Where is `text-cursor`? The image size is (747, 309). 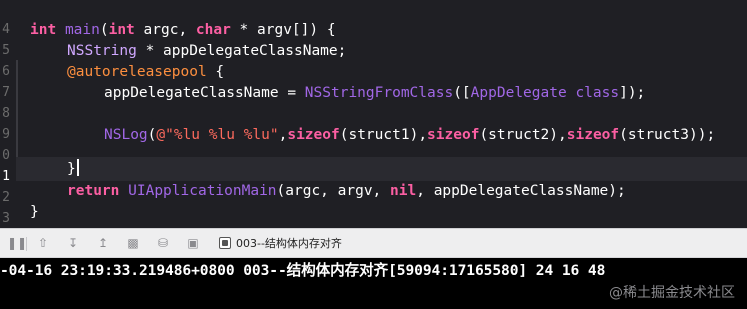
text-cursor is located at coordinates (77, 167).